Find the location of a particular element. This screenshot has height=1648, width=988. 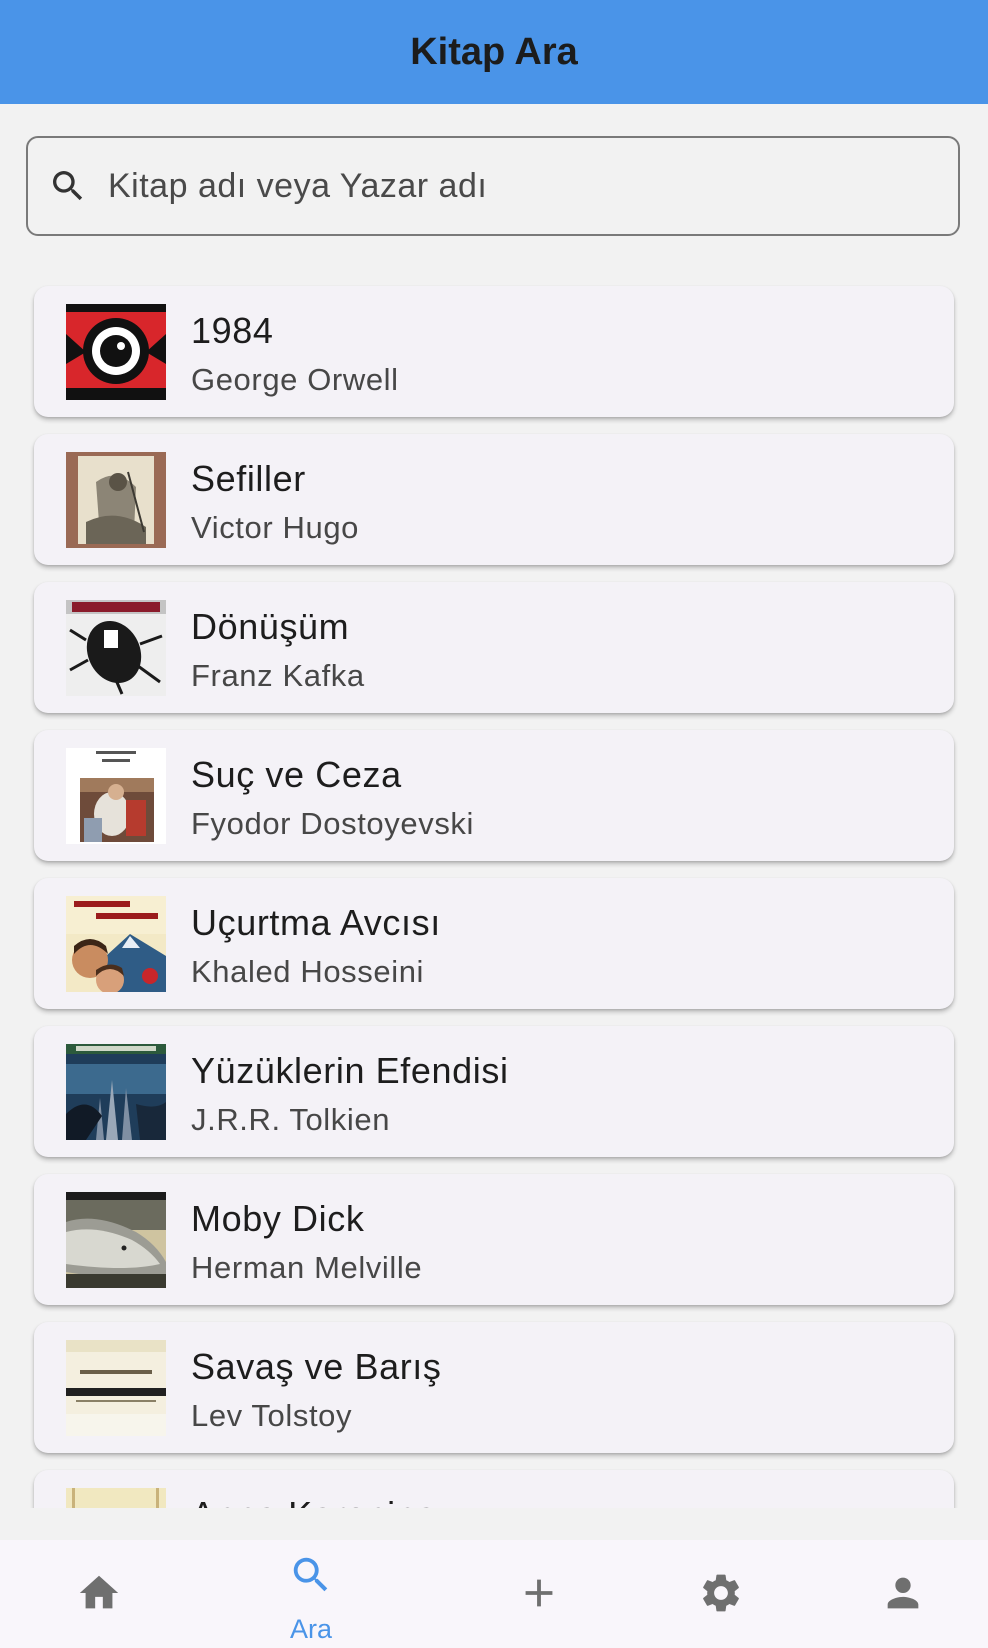

book-title: Dönüşüm is located at coordinates (270, 626).